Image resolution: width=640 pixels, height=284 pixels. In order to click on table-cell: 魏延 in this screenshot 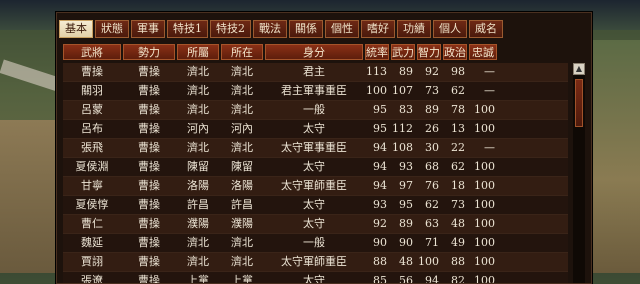, I will do `click(92, 242)`.